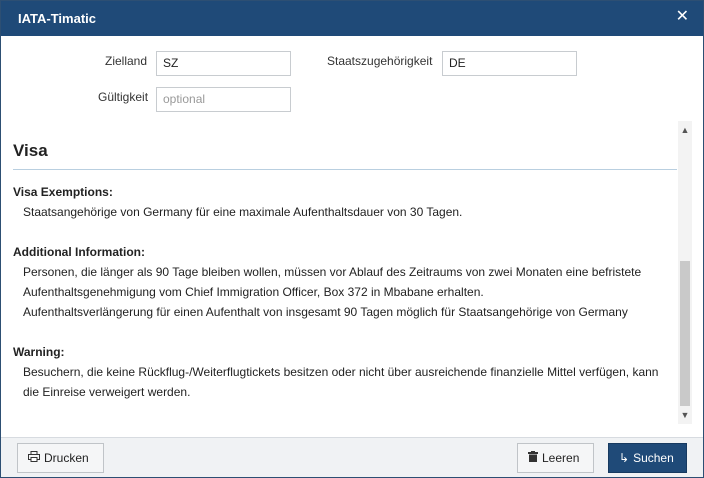 This screenshot has height=478, width=704. What do you see at coordinates (57, 18) in the screenshot?
I see `dialog-title: IATA-Timatic` at bounding box center [57, 18].